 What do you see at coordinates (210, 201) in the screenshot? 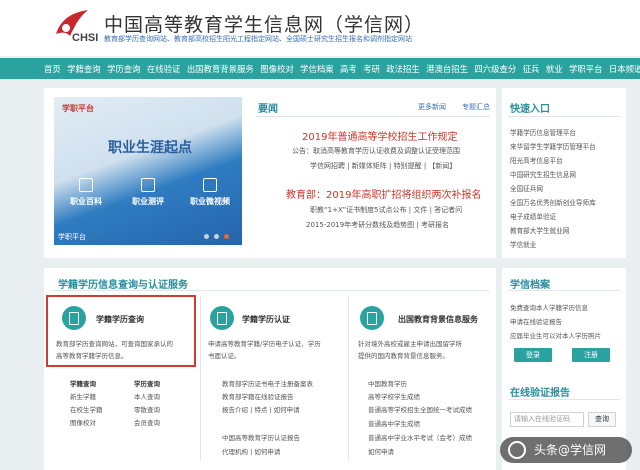
I see `banner-card-label: 职业微视频` at bounding box center [210, 201].